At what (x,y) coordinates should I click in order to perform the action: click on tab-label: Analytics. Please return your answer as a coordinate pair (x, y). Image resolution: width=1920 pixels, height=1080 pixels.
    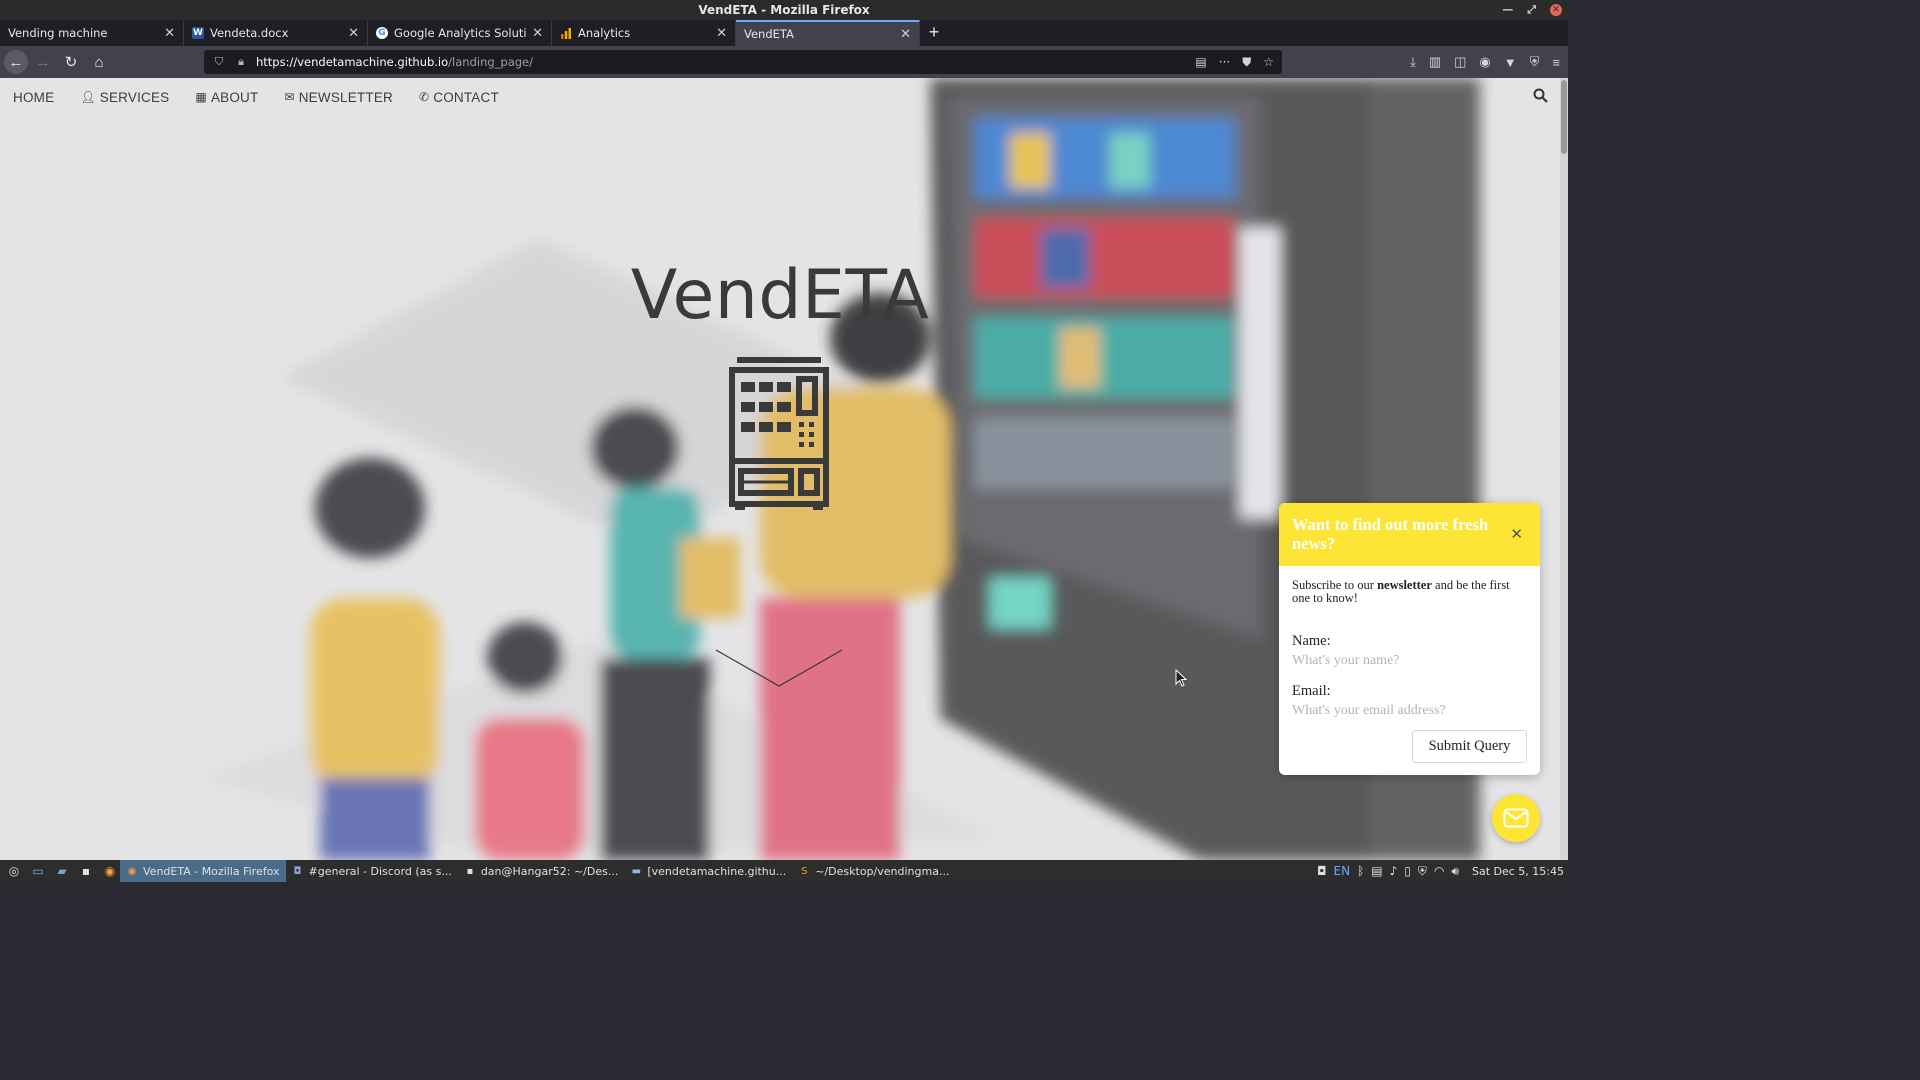
    Looking at the image, I should click on (604, 33).